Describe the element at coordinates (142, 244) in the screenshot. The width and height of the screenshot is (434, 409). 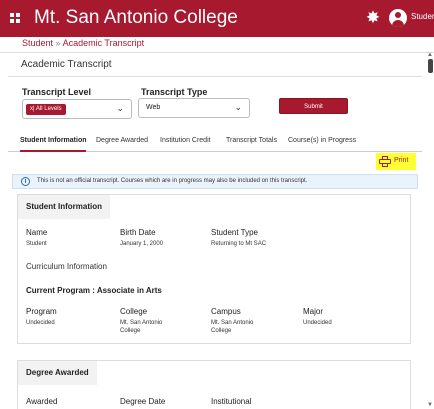
I see `birth-date-value: January 1, 2000` at that location.